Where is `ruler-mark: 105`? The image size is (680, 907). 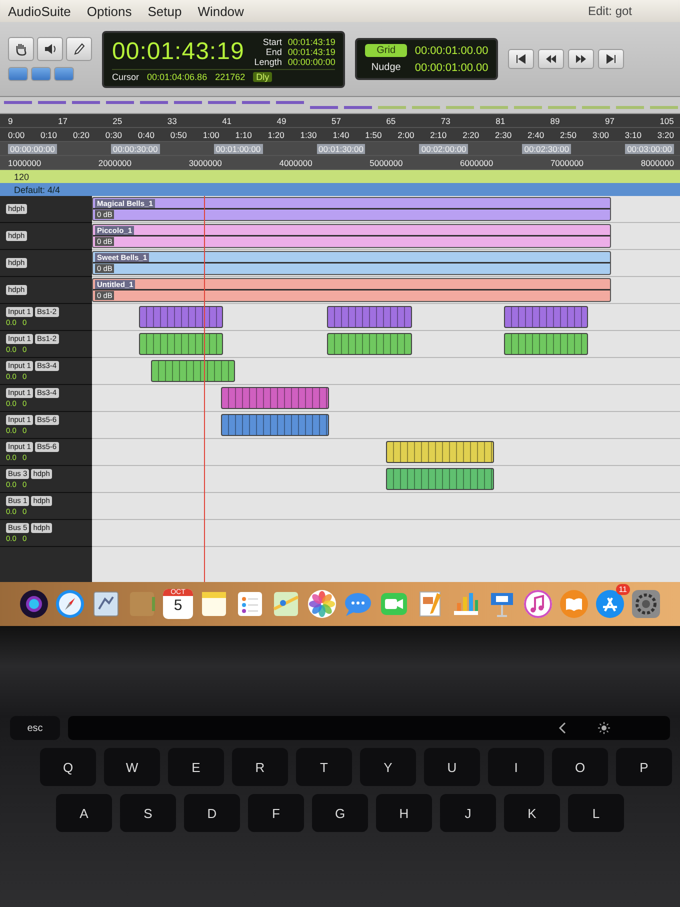
ruler-mark: 105 is located at coordinates (667, 121).